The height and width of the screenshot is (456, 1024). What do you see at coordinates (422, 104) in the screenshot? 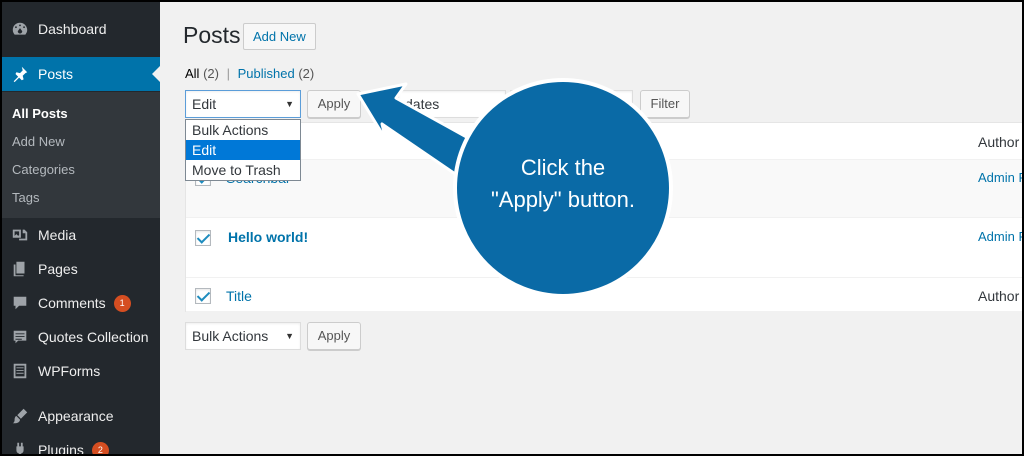
I see `dates-select-value: dates` at bounding box center [422, 104].